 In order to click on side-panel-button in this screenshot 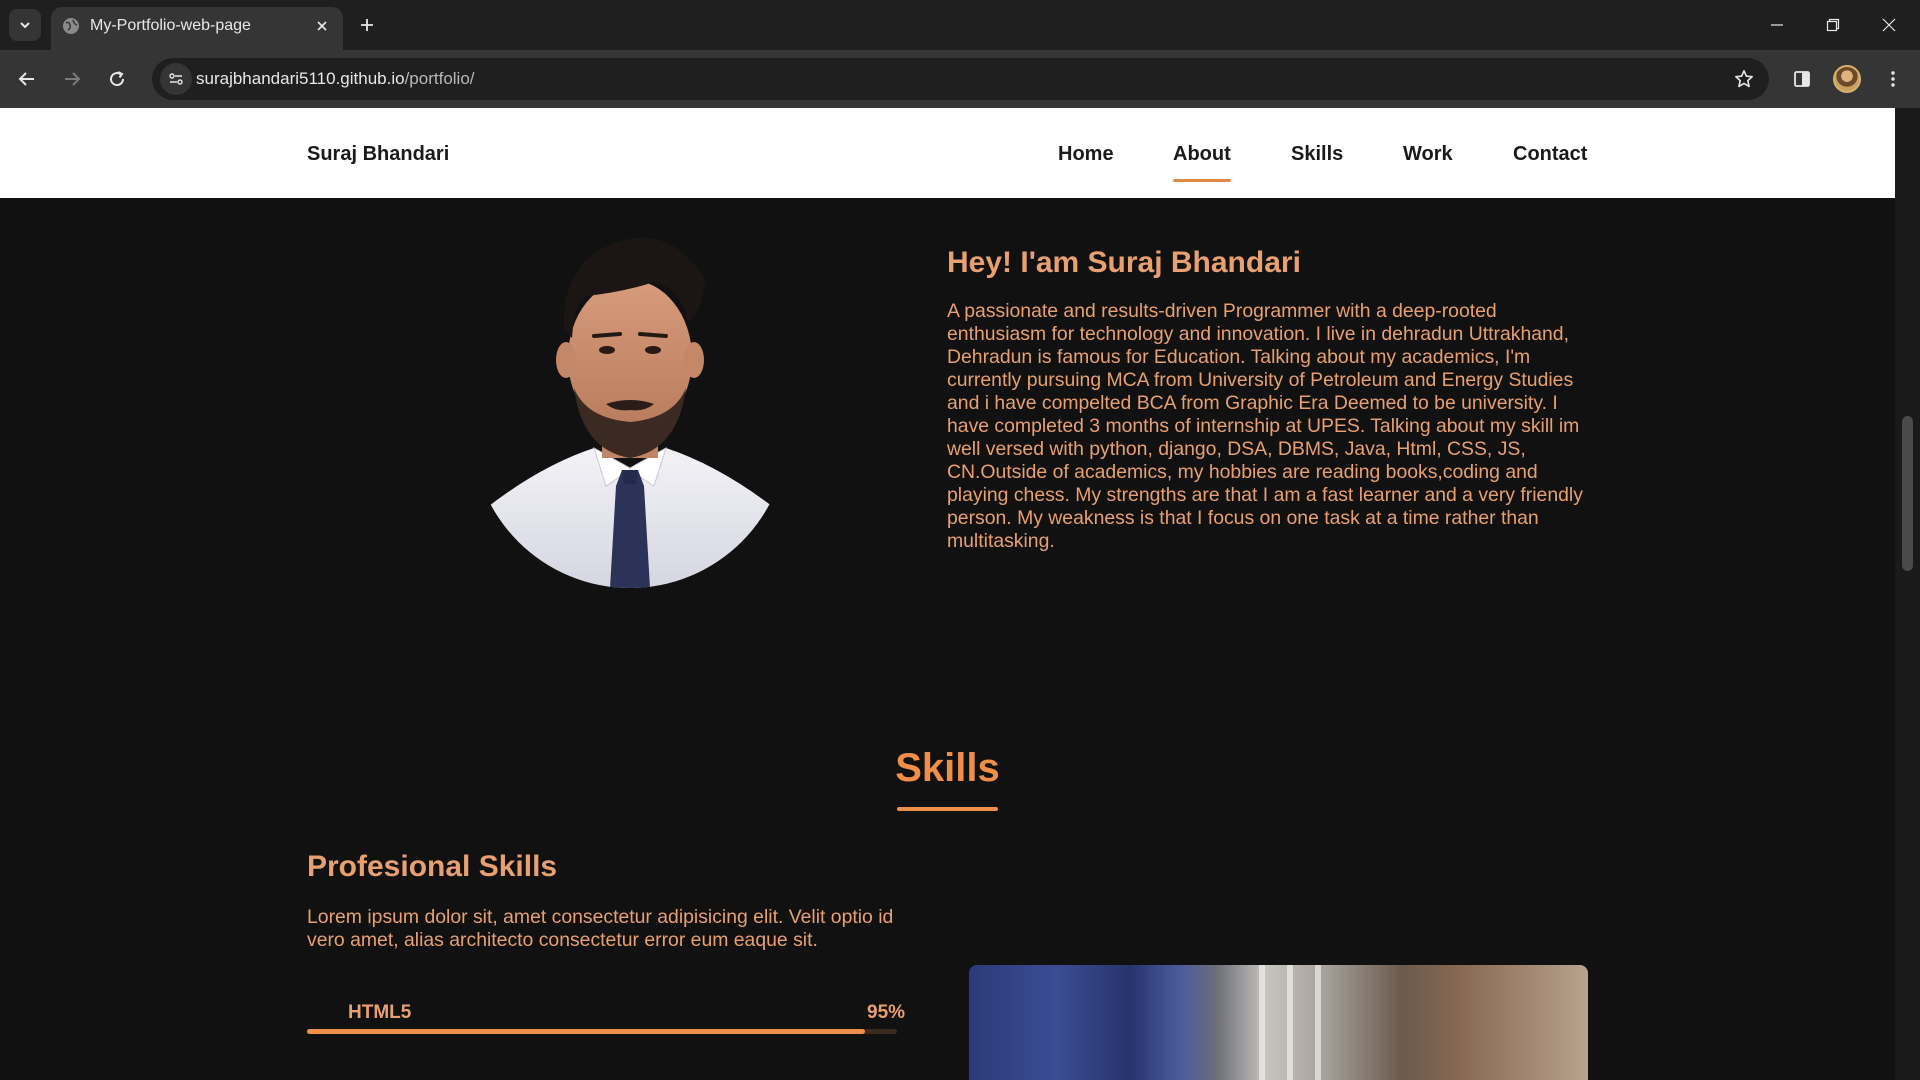, I will do `click(1802, 79)`.